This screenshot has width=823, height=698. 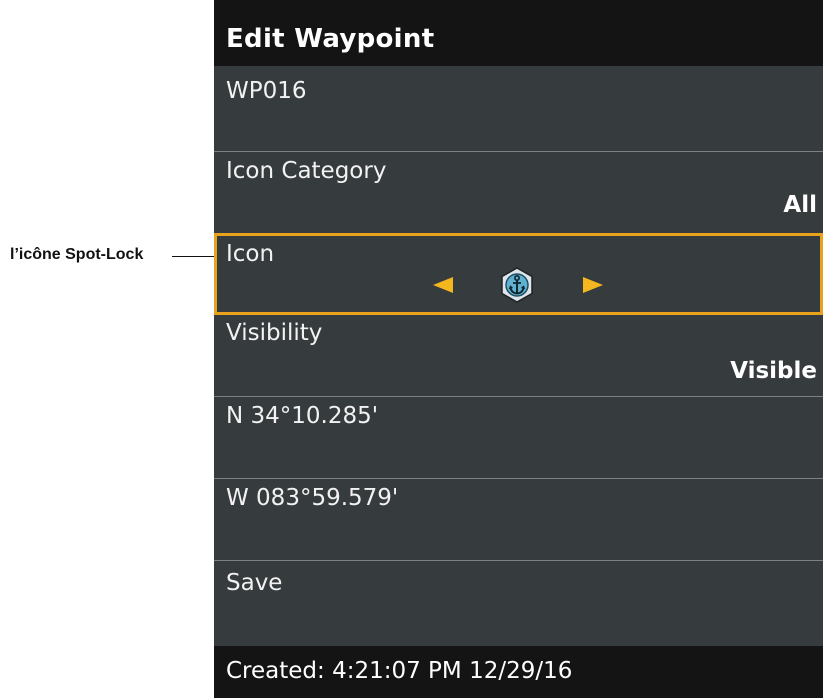 I want to click on next-icon-arrow, so click(x=593, y=285).